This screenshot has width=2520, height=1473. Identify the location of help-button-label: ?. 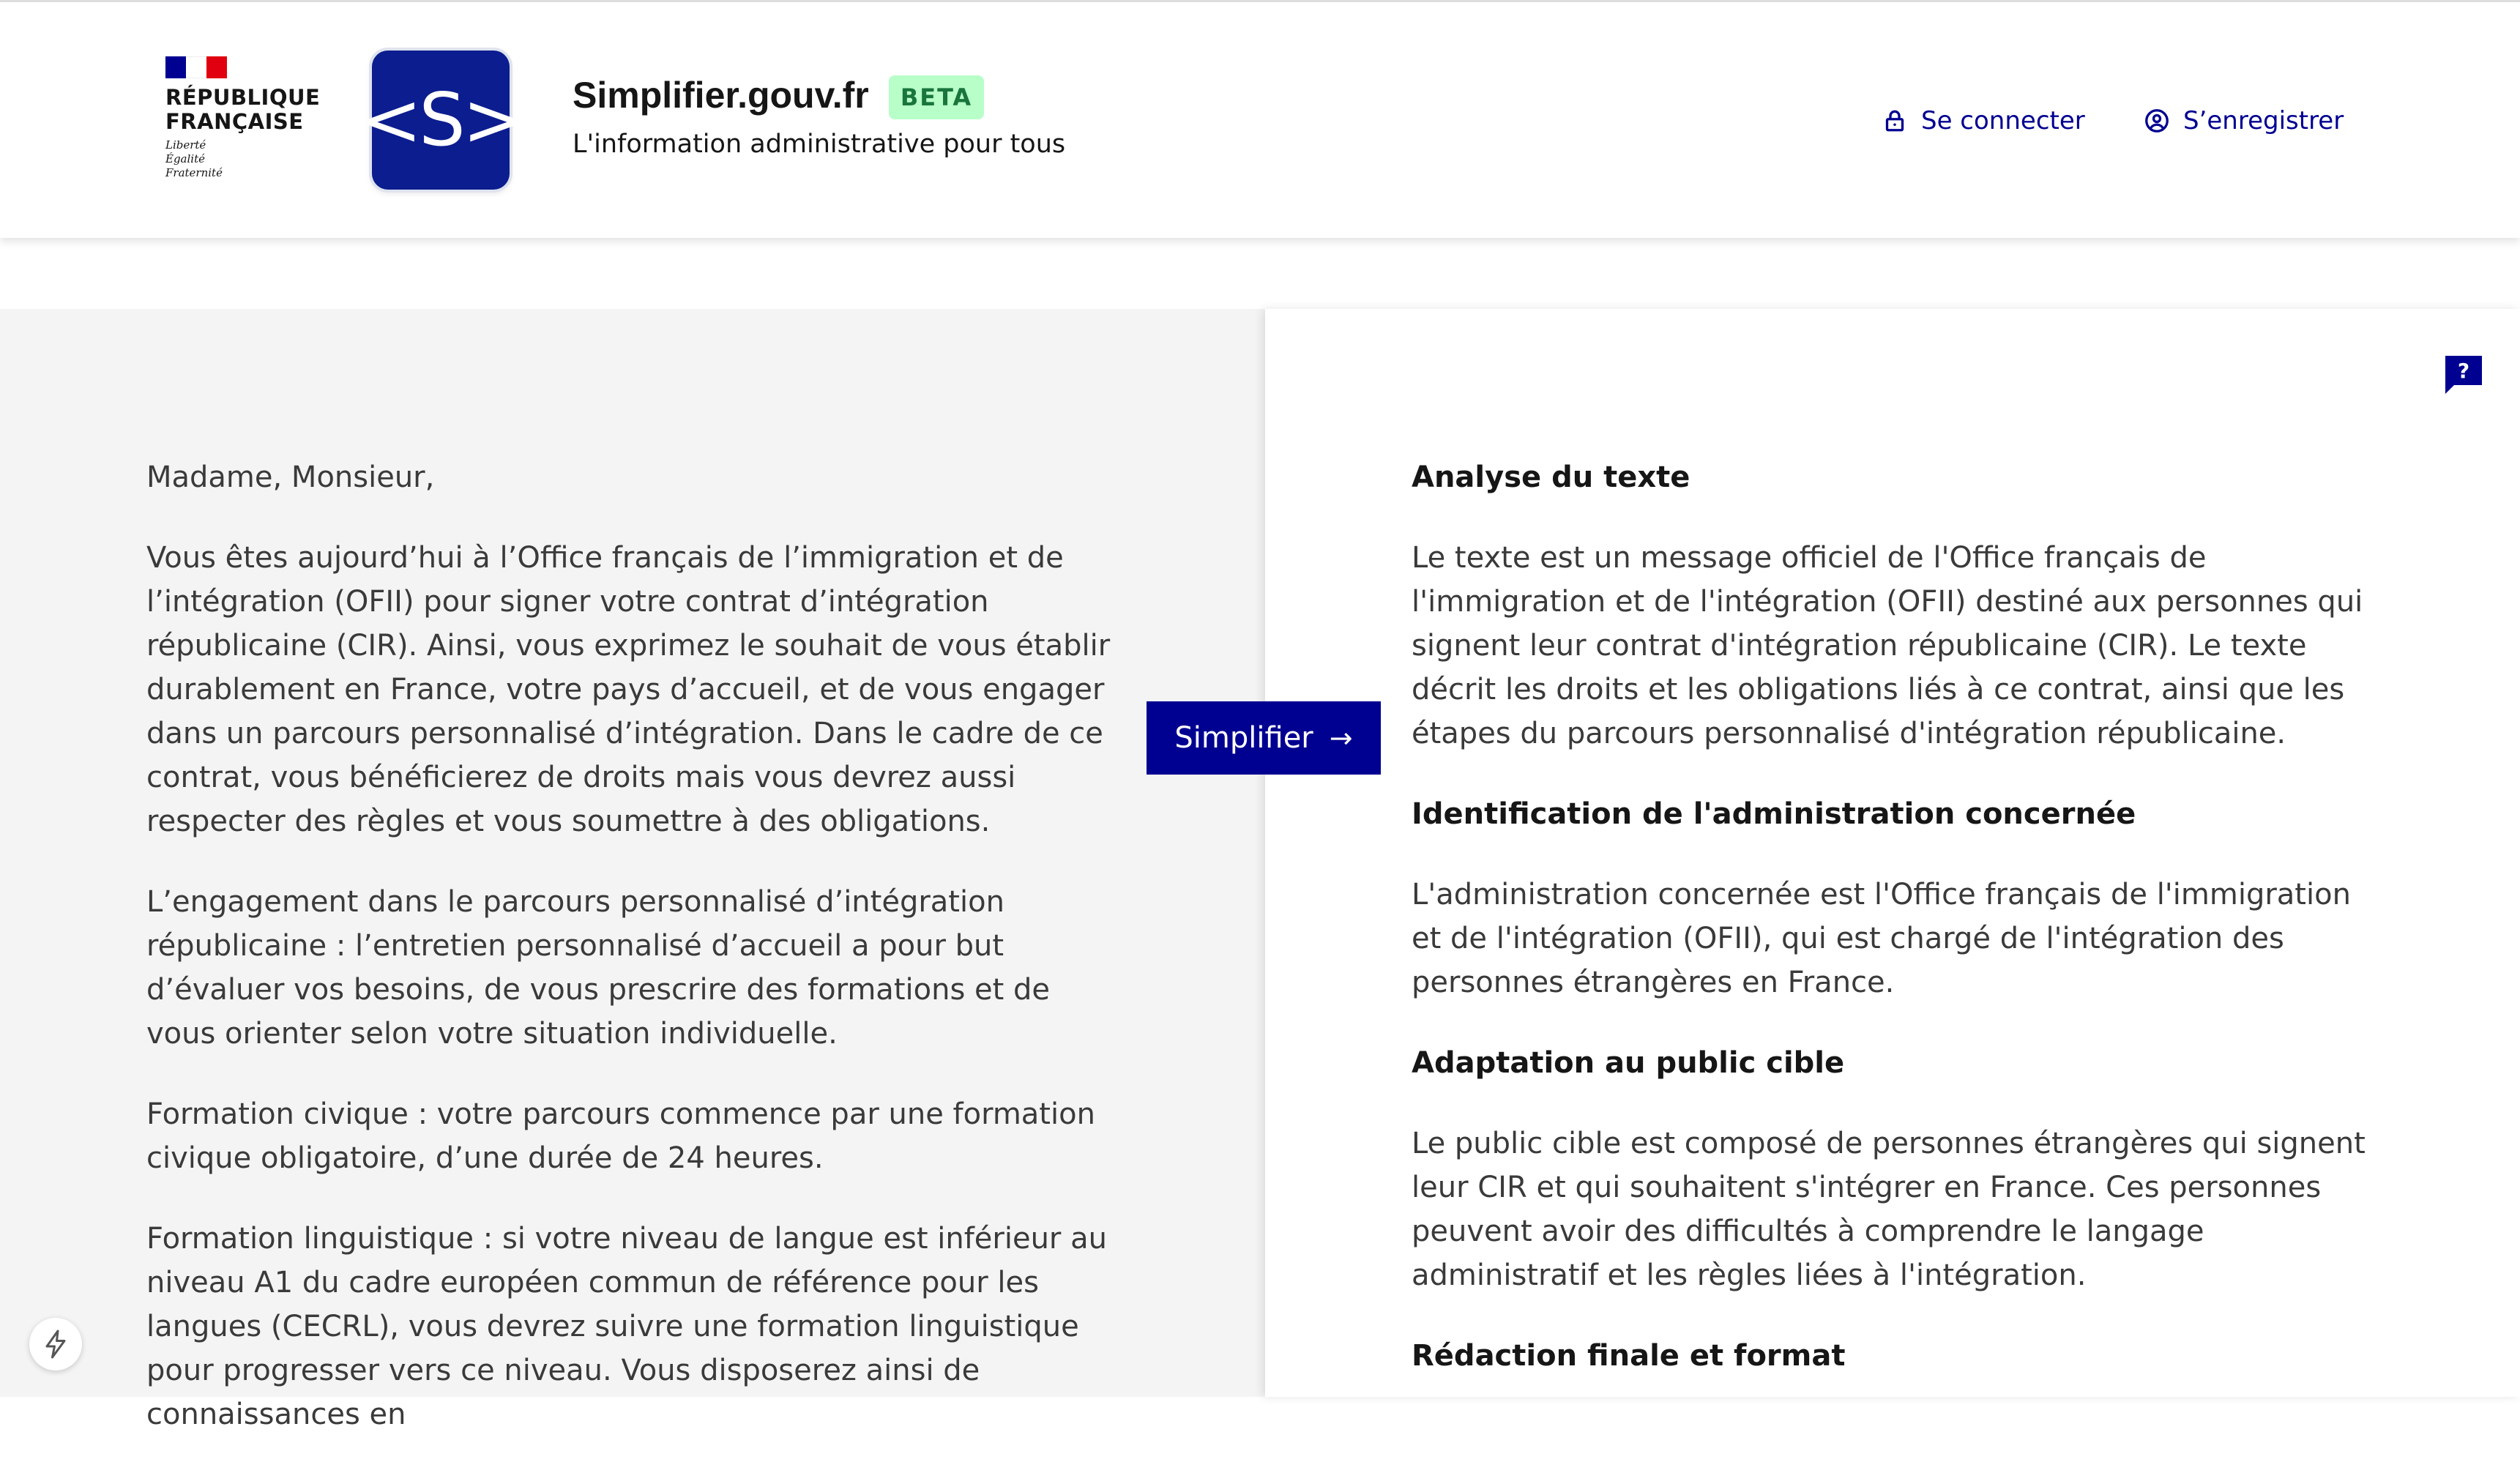
(2463, 371).